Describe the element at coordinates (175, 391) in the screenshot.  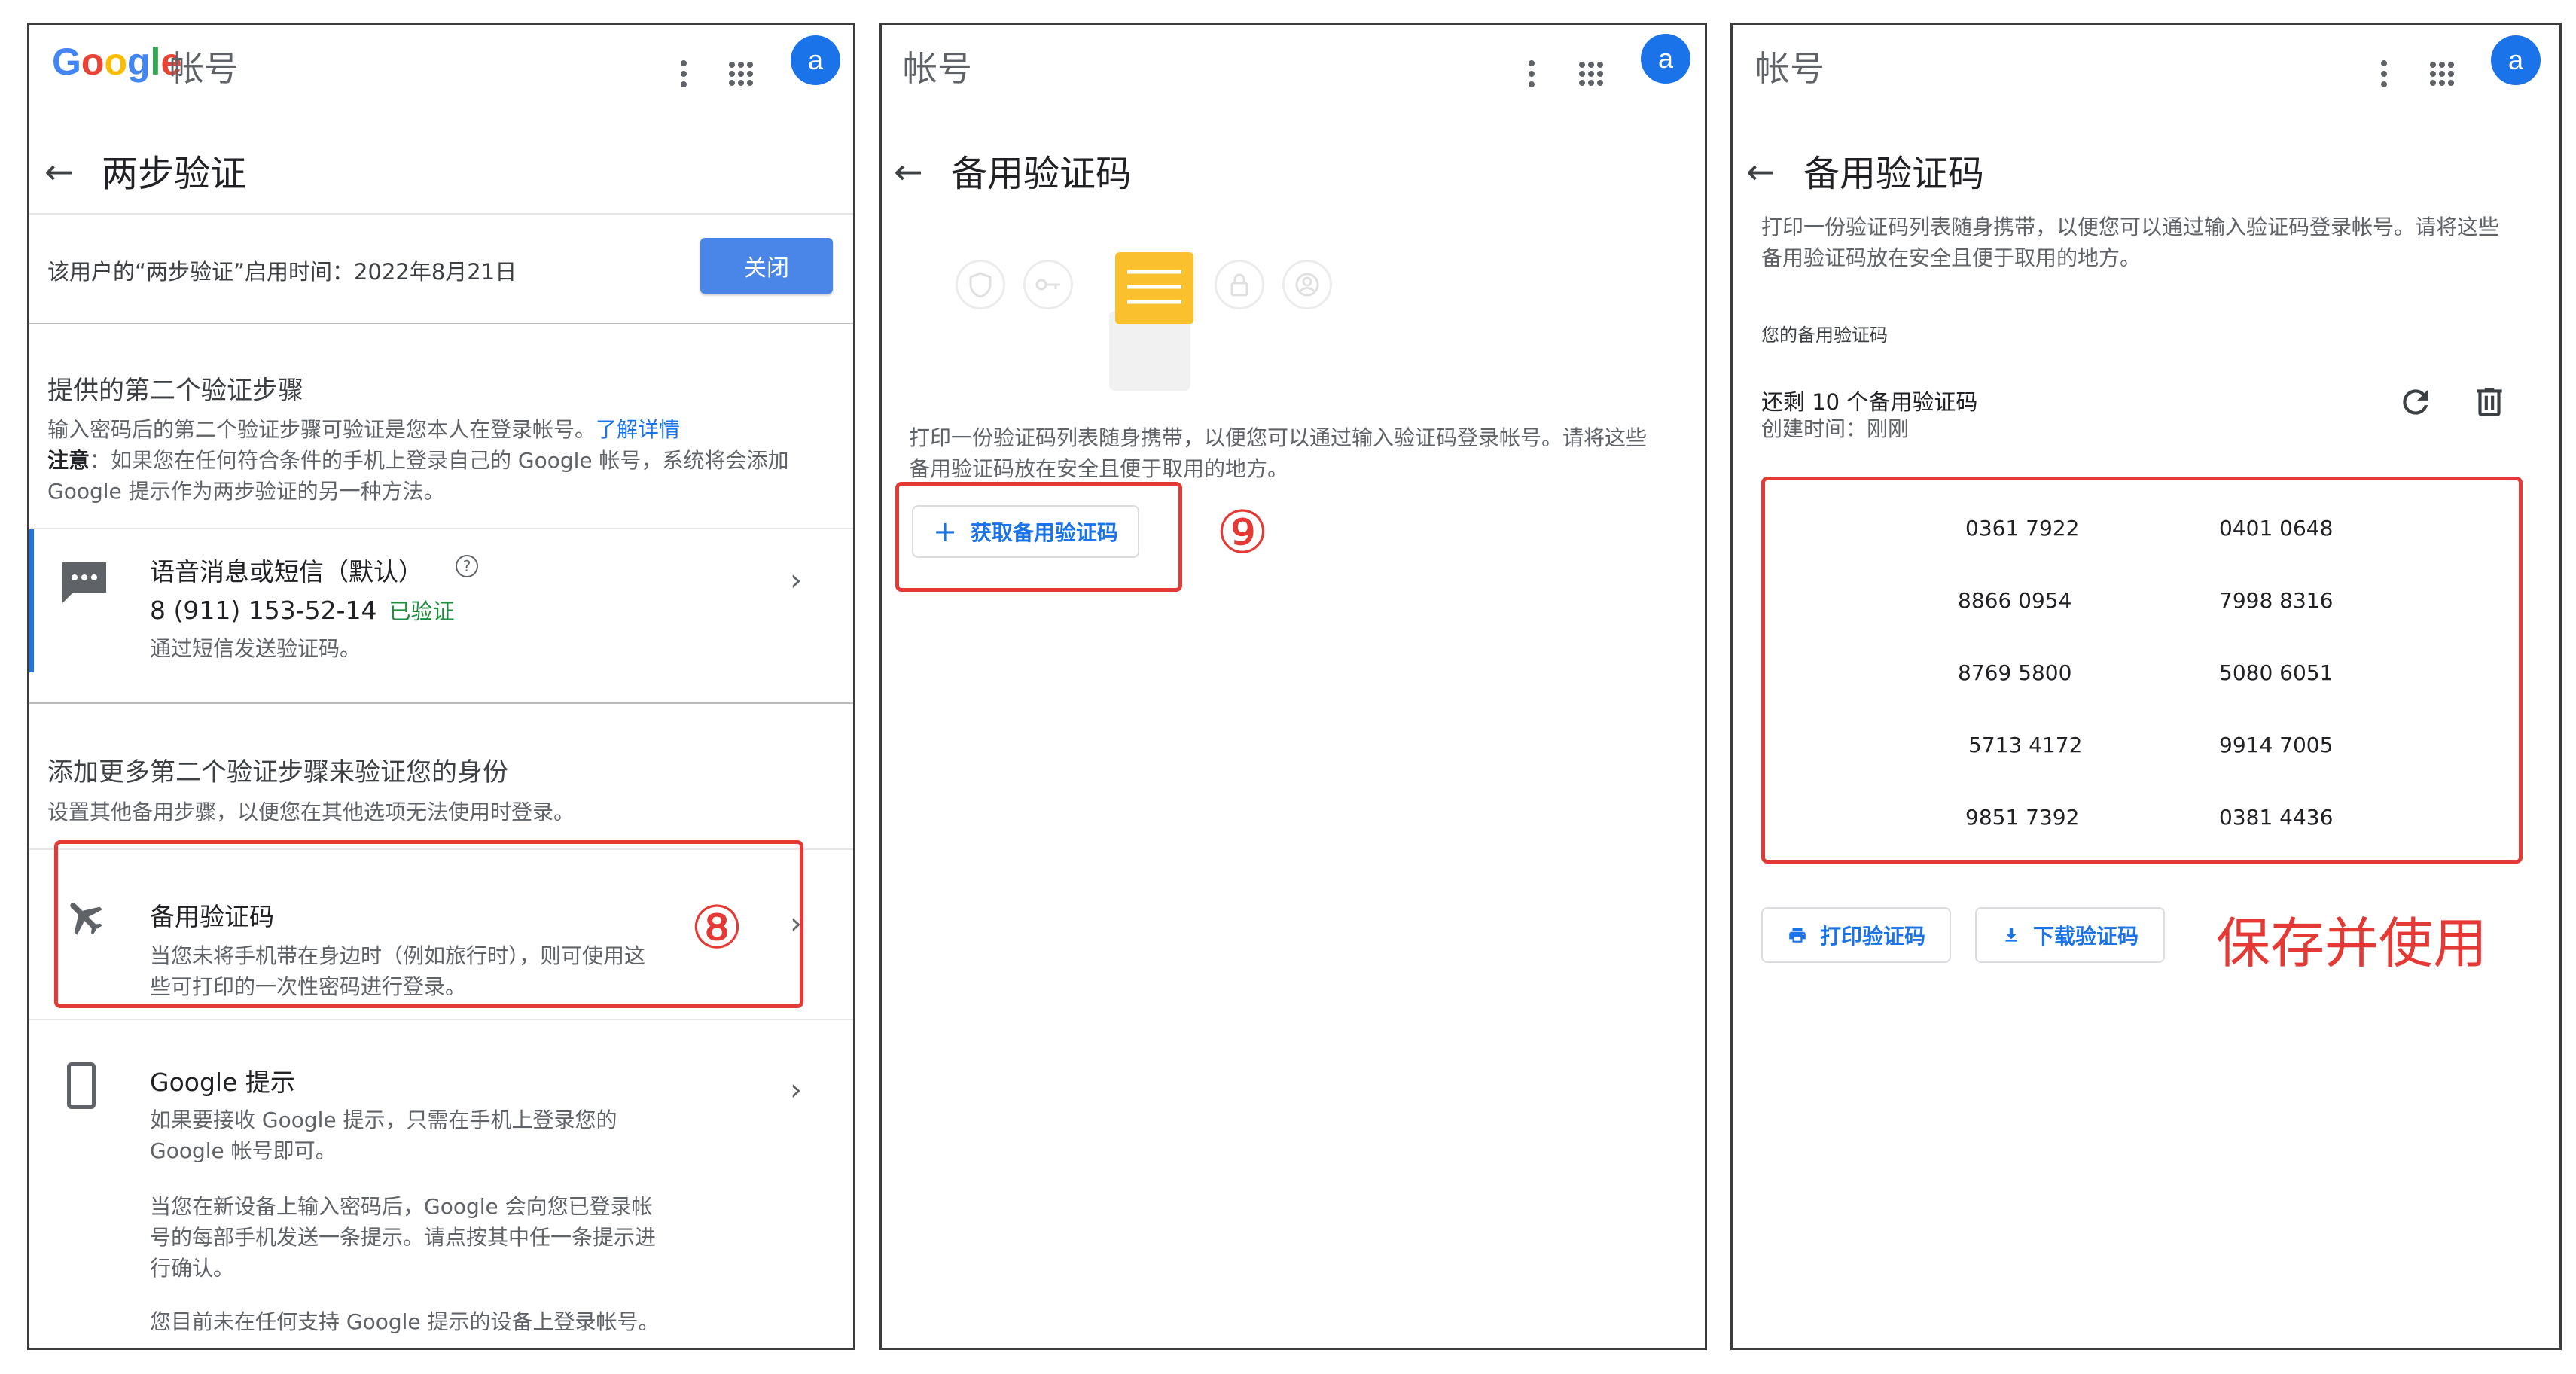
I see `section-heading: 提供的第二个验证步骤` at that location.